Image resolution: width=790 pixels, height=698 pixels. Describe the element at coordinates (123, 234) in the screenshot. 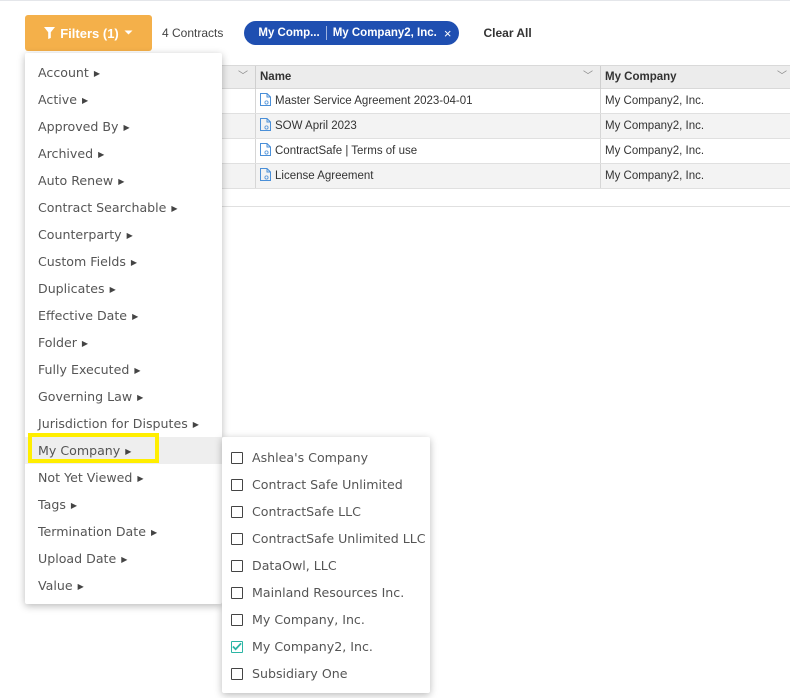

I see `menu-item-counterparty: Counterparty ▶` at that location.